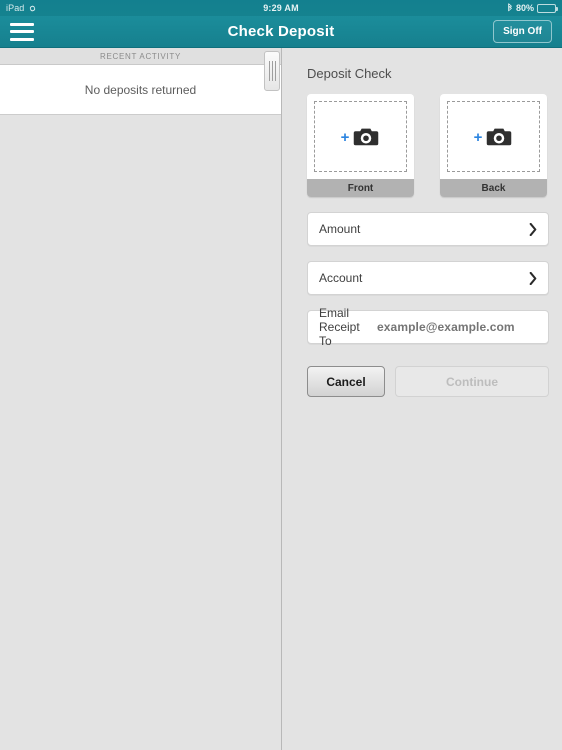  I want to click on email-receipt-row: Email Receipt To, so click(428, 327).